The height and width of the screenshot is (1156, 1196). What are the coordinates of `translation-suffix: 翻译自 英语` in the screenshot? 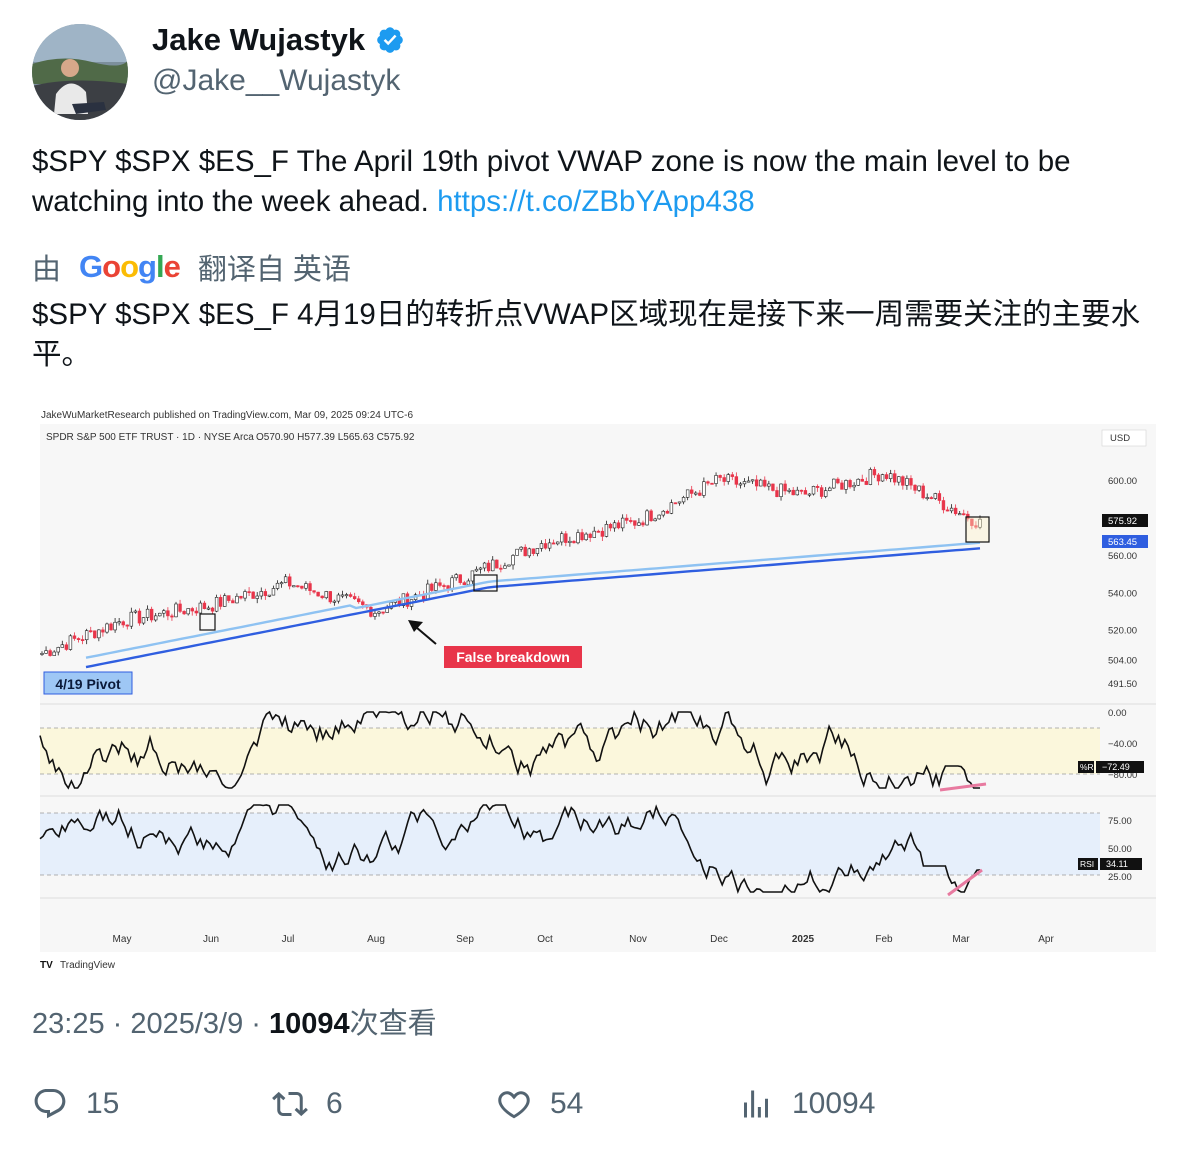 It's located at (274, 267).